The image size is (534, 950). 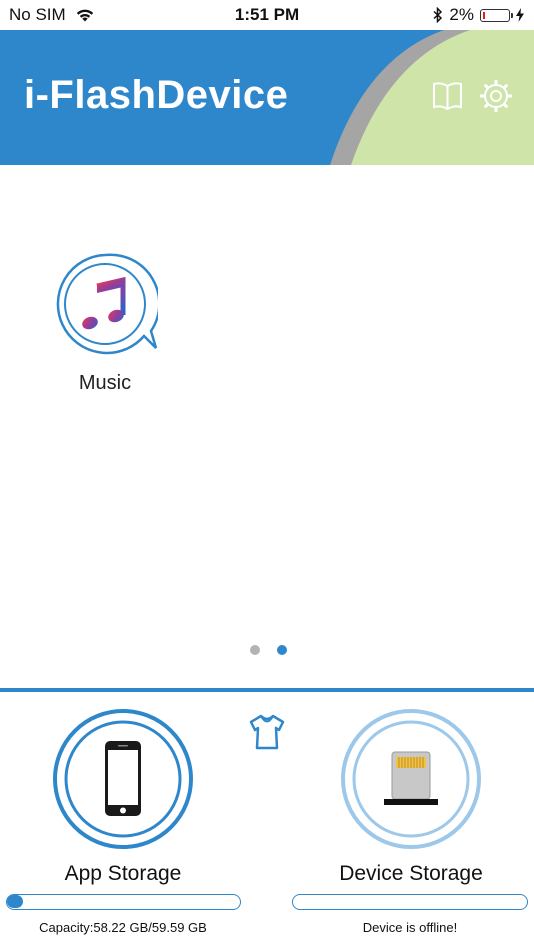 What do you see at coordinates (520, 15) in the screenshot?
I see `charging-bolt-icon` at bounding box center [520, 15].